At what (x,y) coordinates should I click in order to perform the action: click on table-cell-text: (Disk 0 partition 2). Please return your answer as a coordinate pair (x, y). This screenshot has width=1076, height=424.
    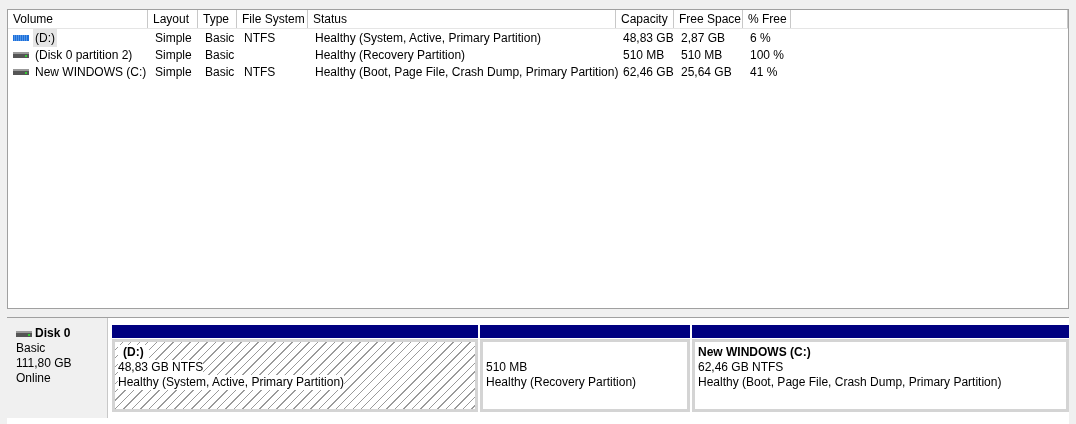
    Looking at the image, I should click on (84, 55).